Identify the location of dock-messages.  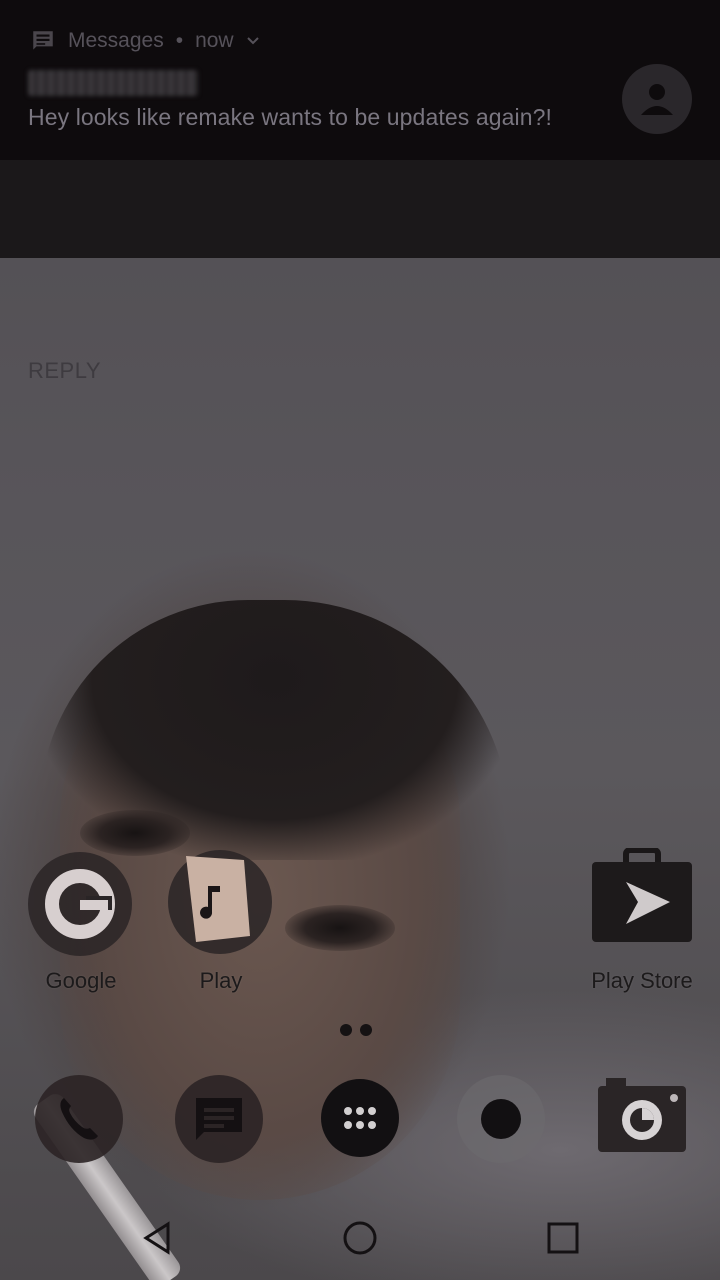
(219, 1119).